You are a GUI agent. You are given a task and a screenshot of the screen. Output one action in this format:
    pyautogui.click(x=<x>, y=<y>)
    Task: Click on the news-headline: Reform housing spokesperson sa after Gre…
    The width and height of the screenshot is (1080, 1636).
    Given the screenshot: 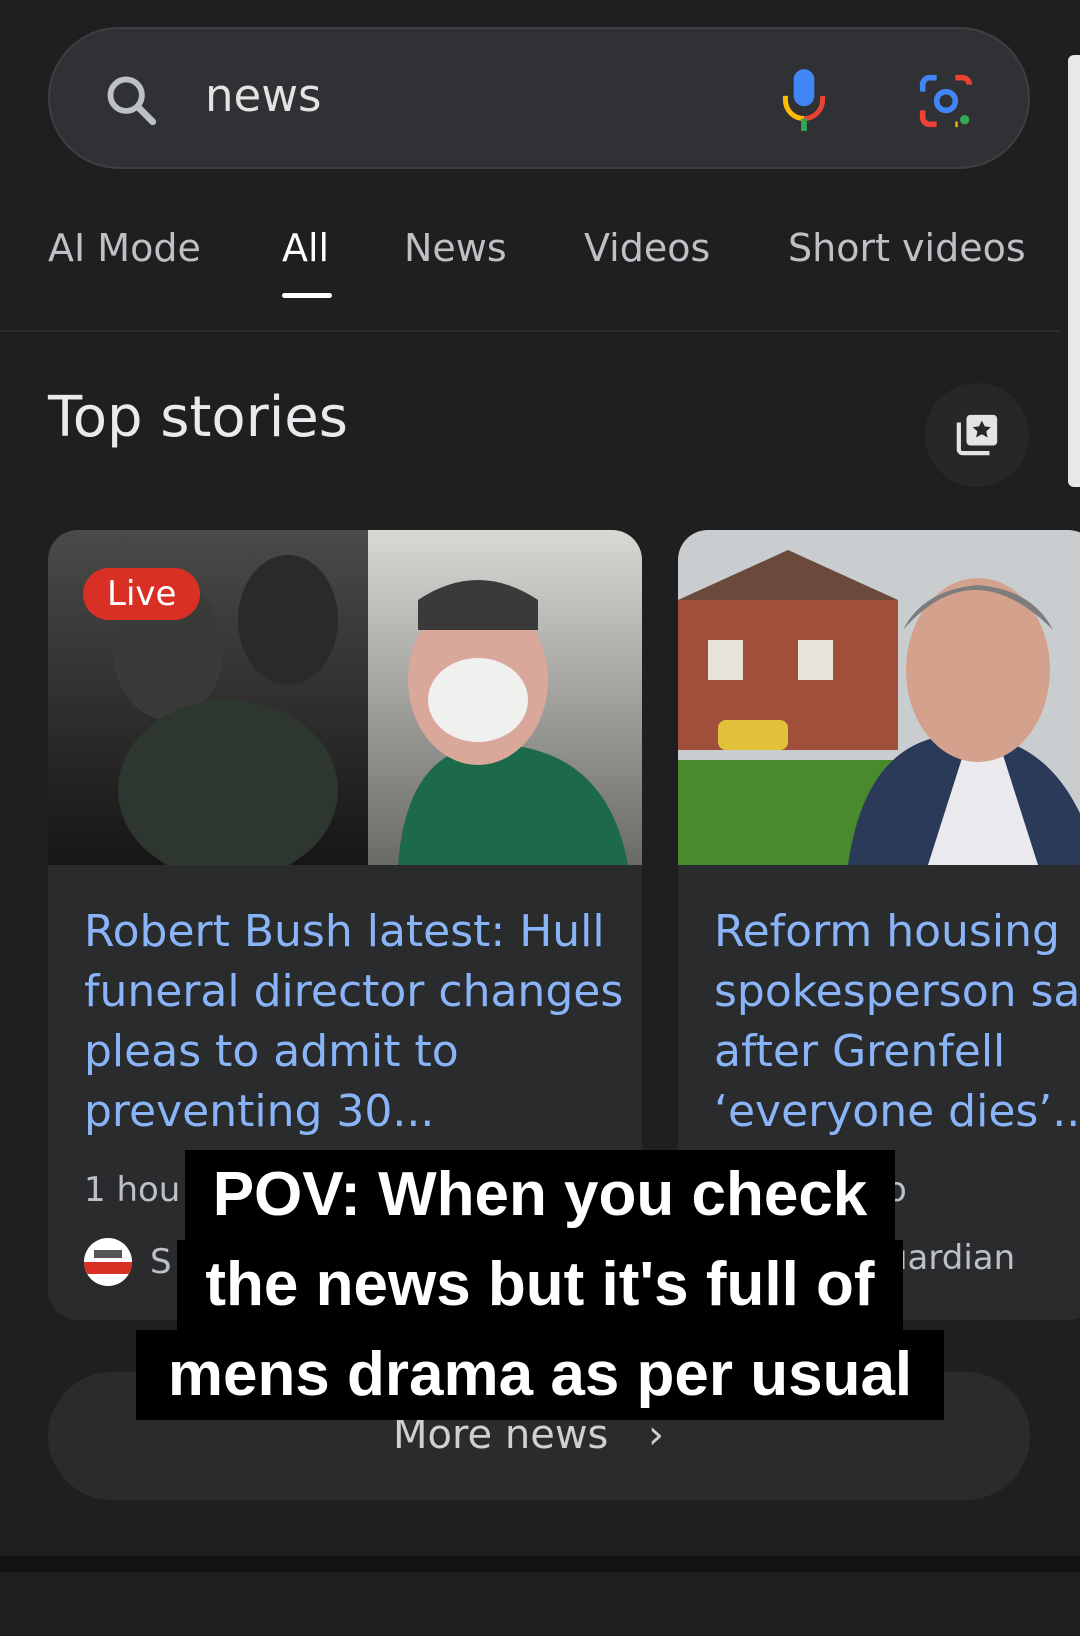 What is the action you would take?
    pyautogui.click(x=897, y=1022)
    